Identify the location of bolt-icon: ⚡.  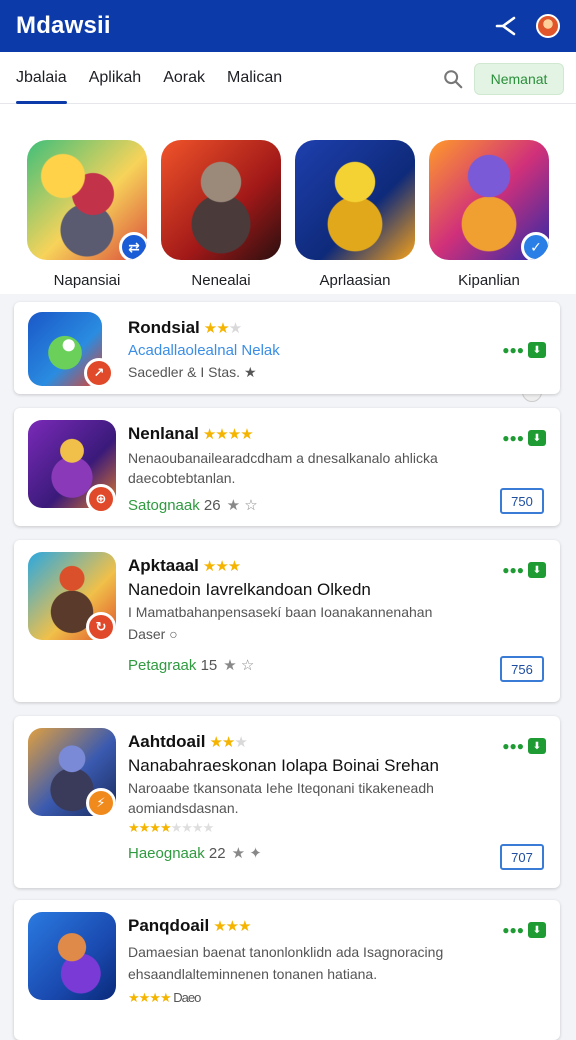
(101, 803).